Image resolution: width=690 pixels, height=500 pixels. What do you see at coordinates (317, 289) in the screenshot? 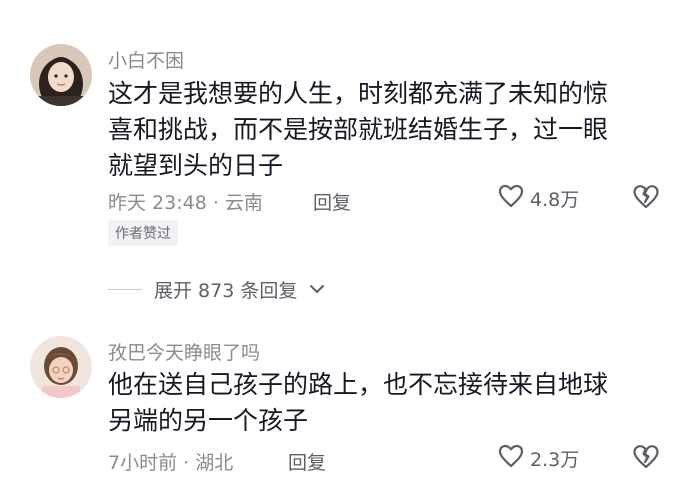
I see `chevron-down-icon` at bounding box center [317, 289].